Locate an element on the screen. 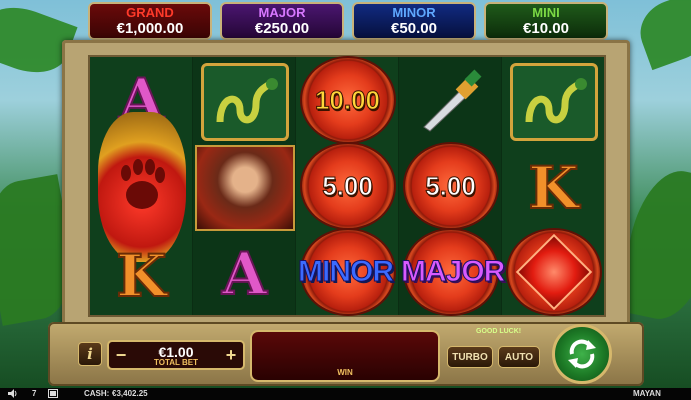 This screenshot has height=400, width=691. reel-1: A K is located at coordinates (141, 186).